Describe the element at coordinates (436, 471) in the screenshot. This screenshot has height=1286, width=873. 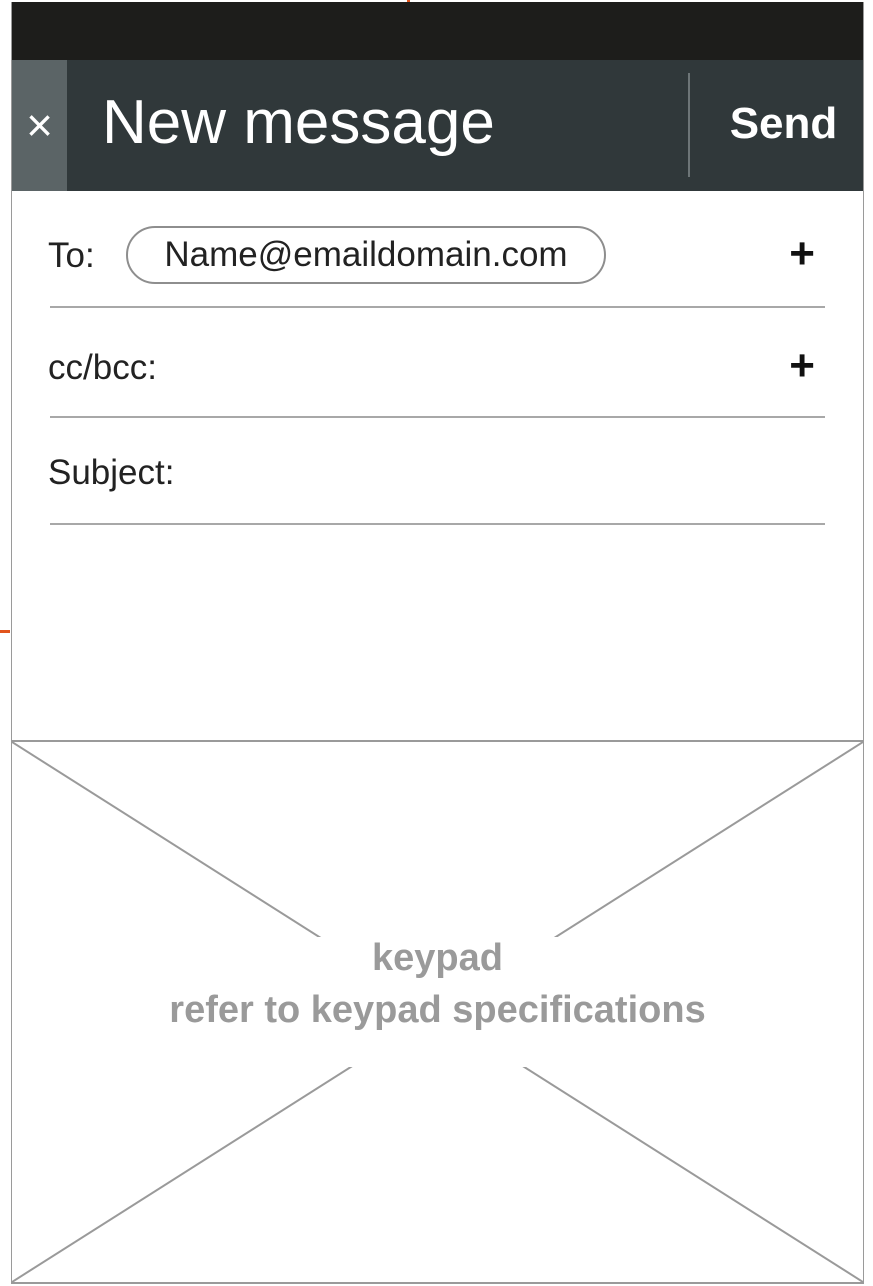
I see `subject-field: Subject:` at that location.